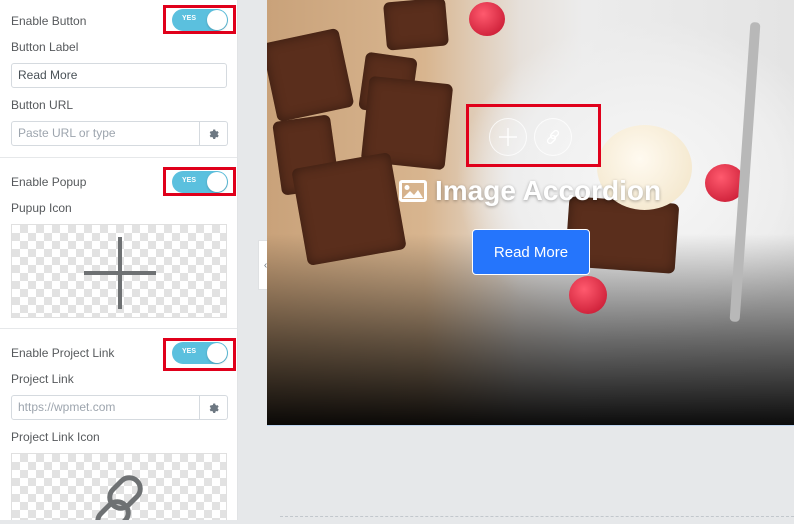 Image resolution: width=794 pixels, height=524 pixels. What do you see at coordinates (49, 182) in the screenshot?
I see `enable-popup-label: Enable Popup` at bounding box center [49, 182].